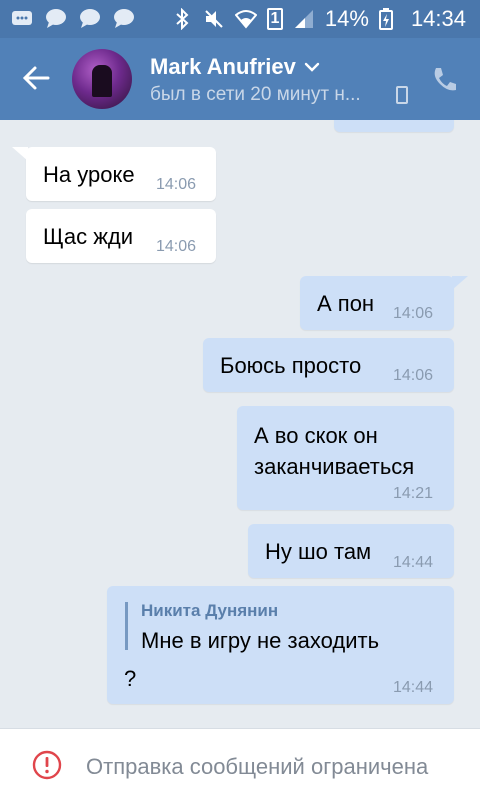 Image resolution: width=480 pixels, height=800 pixels. I want to click on notification-icons, so click(73, 18).